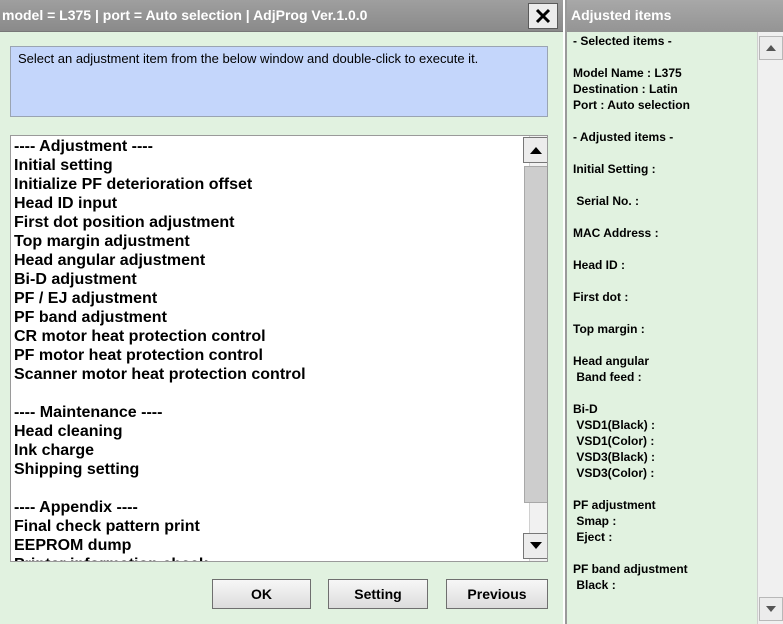 The image size is (783, 624). Describe the element at coordinates (630, 569) in the screenshot. I see `adjusted-item-line: PF band adjustment` at that location.